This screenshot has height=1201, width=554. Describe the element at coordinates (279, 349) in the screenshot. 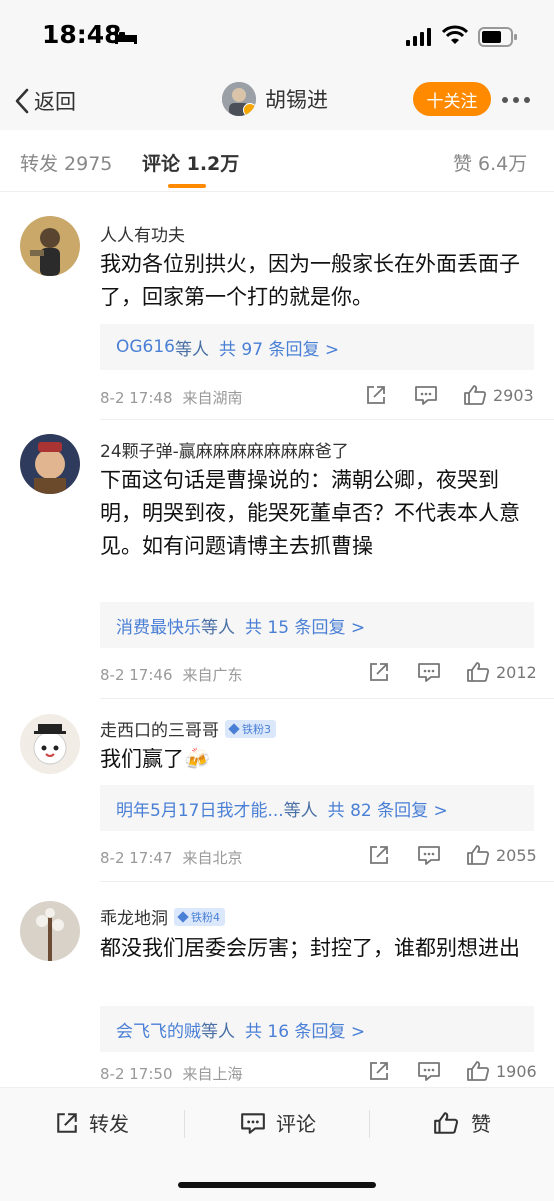

I see `reply-count: 共 97 条回复 >` at that location.